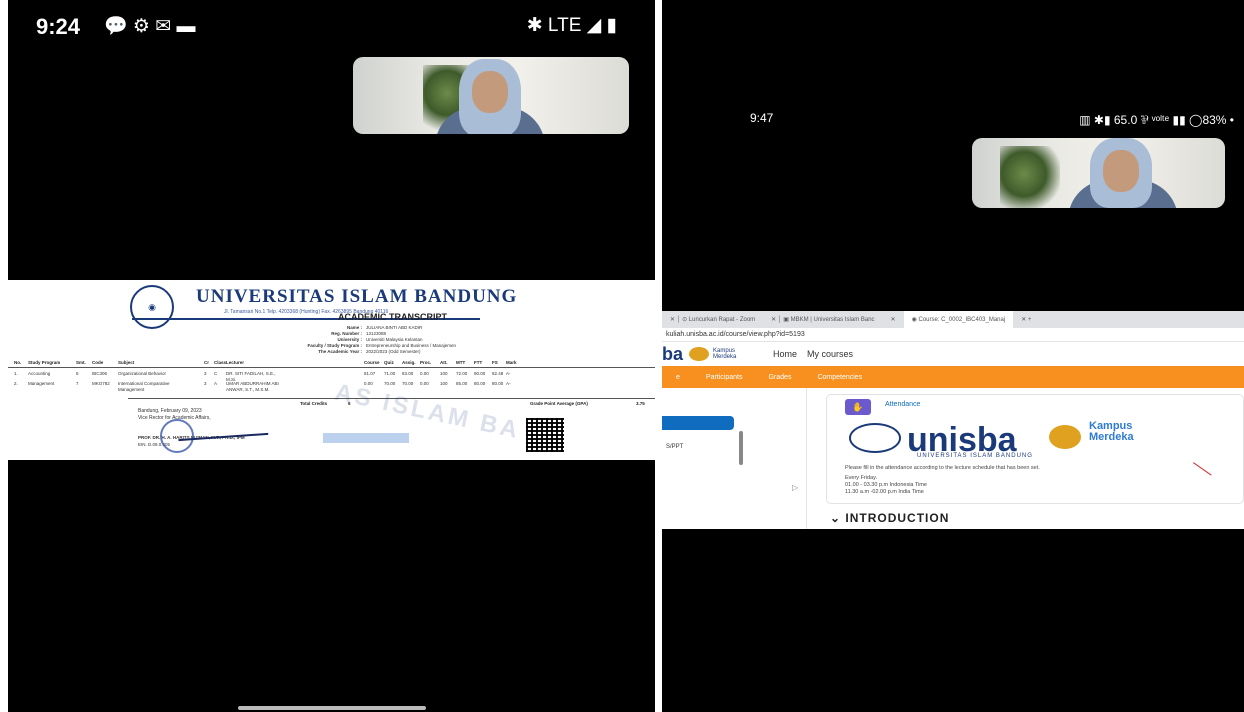  What do you see at coordinates (152, 307) in the screenshot?
I see `university-seal-icon: ◉` at bounding box center [152, 307].